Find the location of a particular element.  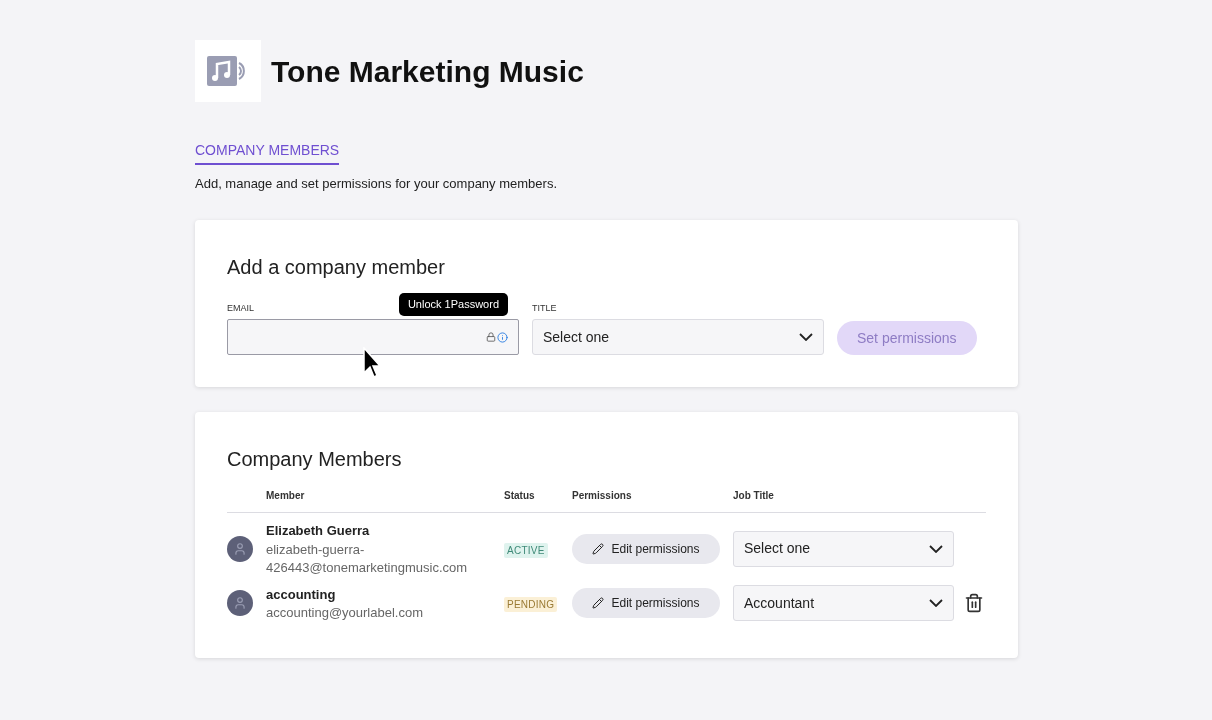

password-manager-icon is located at coordinates (497, 337).